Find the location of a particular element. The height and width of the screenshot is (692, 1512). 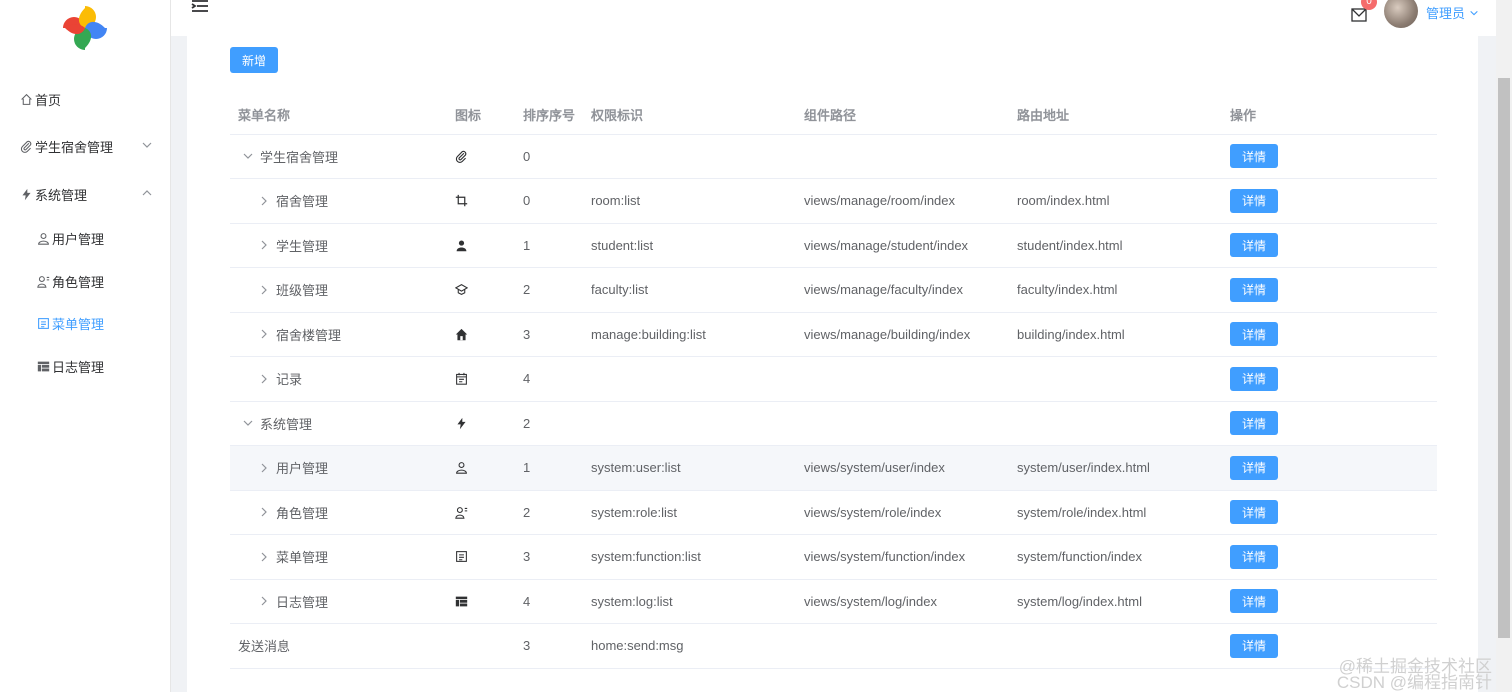

calendar-icon is located at coordinates (461, 379).